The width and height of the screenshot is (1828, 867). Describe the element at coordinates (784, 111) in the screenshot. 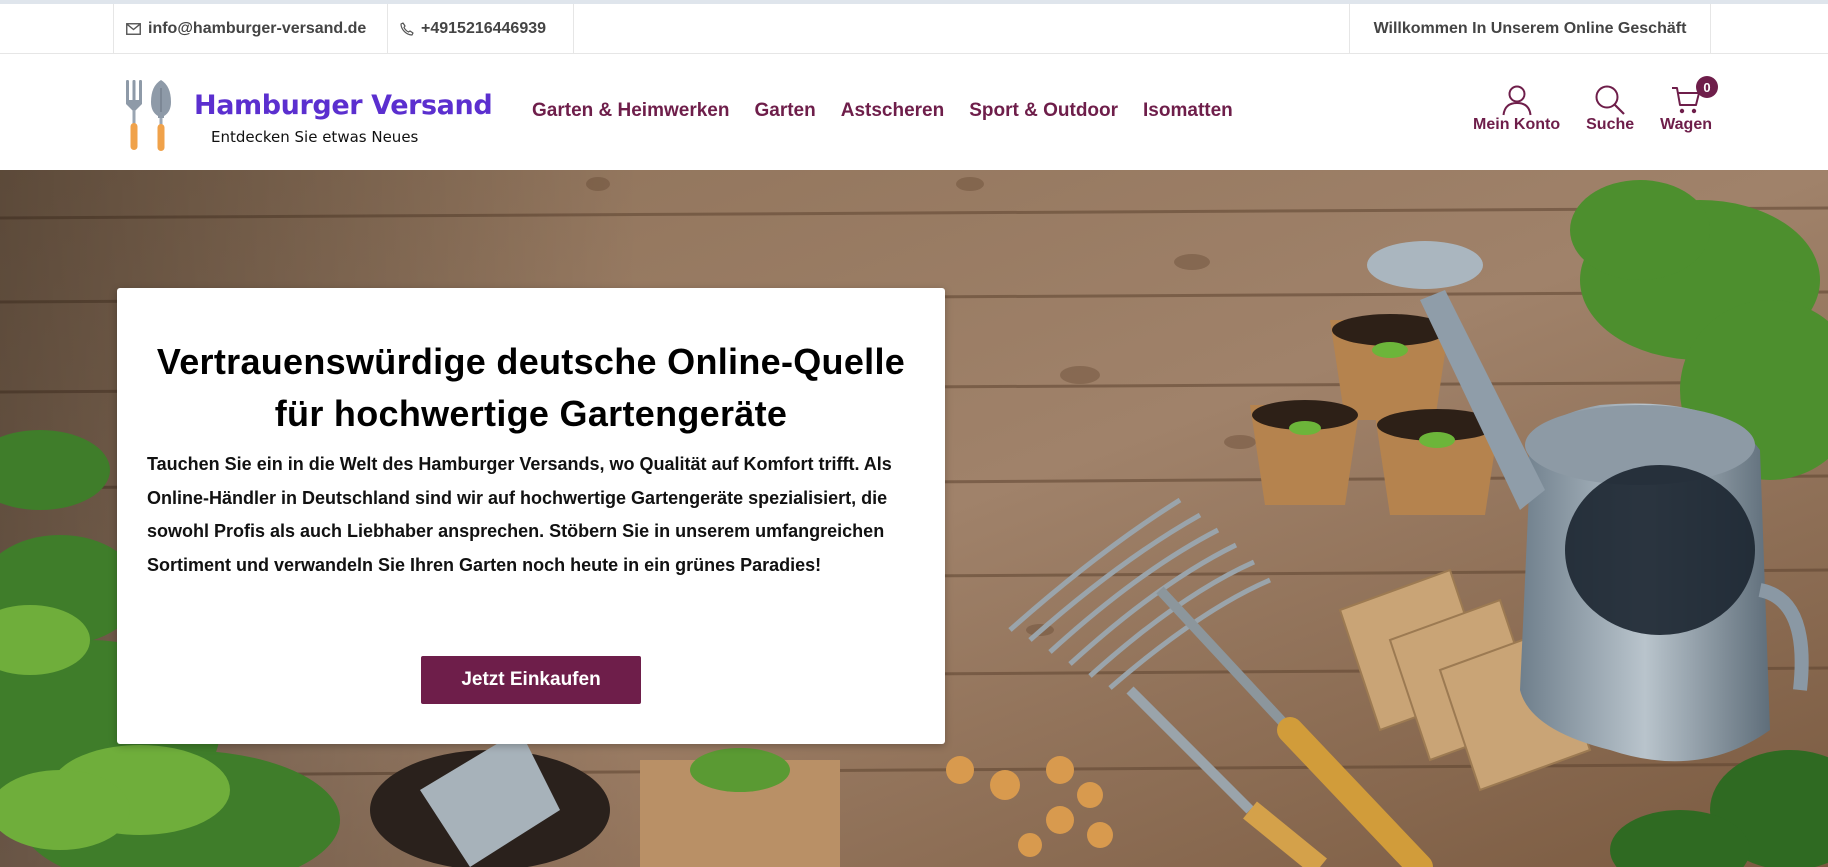

I see `nav-item-garten: Garten` at that location.